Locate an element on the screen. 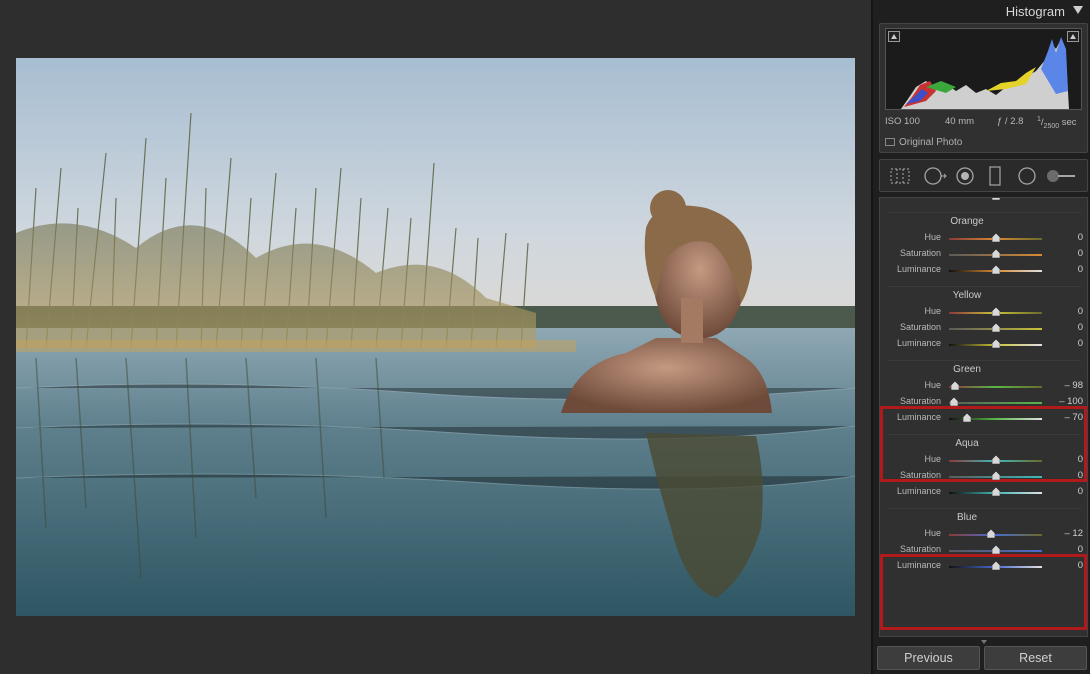 The image size is (1090, 674). shutter-denominator: 2500 is located at coordinates (1051, 127).